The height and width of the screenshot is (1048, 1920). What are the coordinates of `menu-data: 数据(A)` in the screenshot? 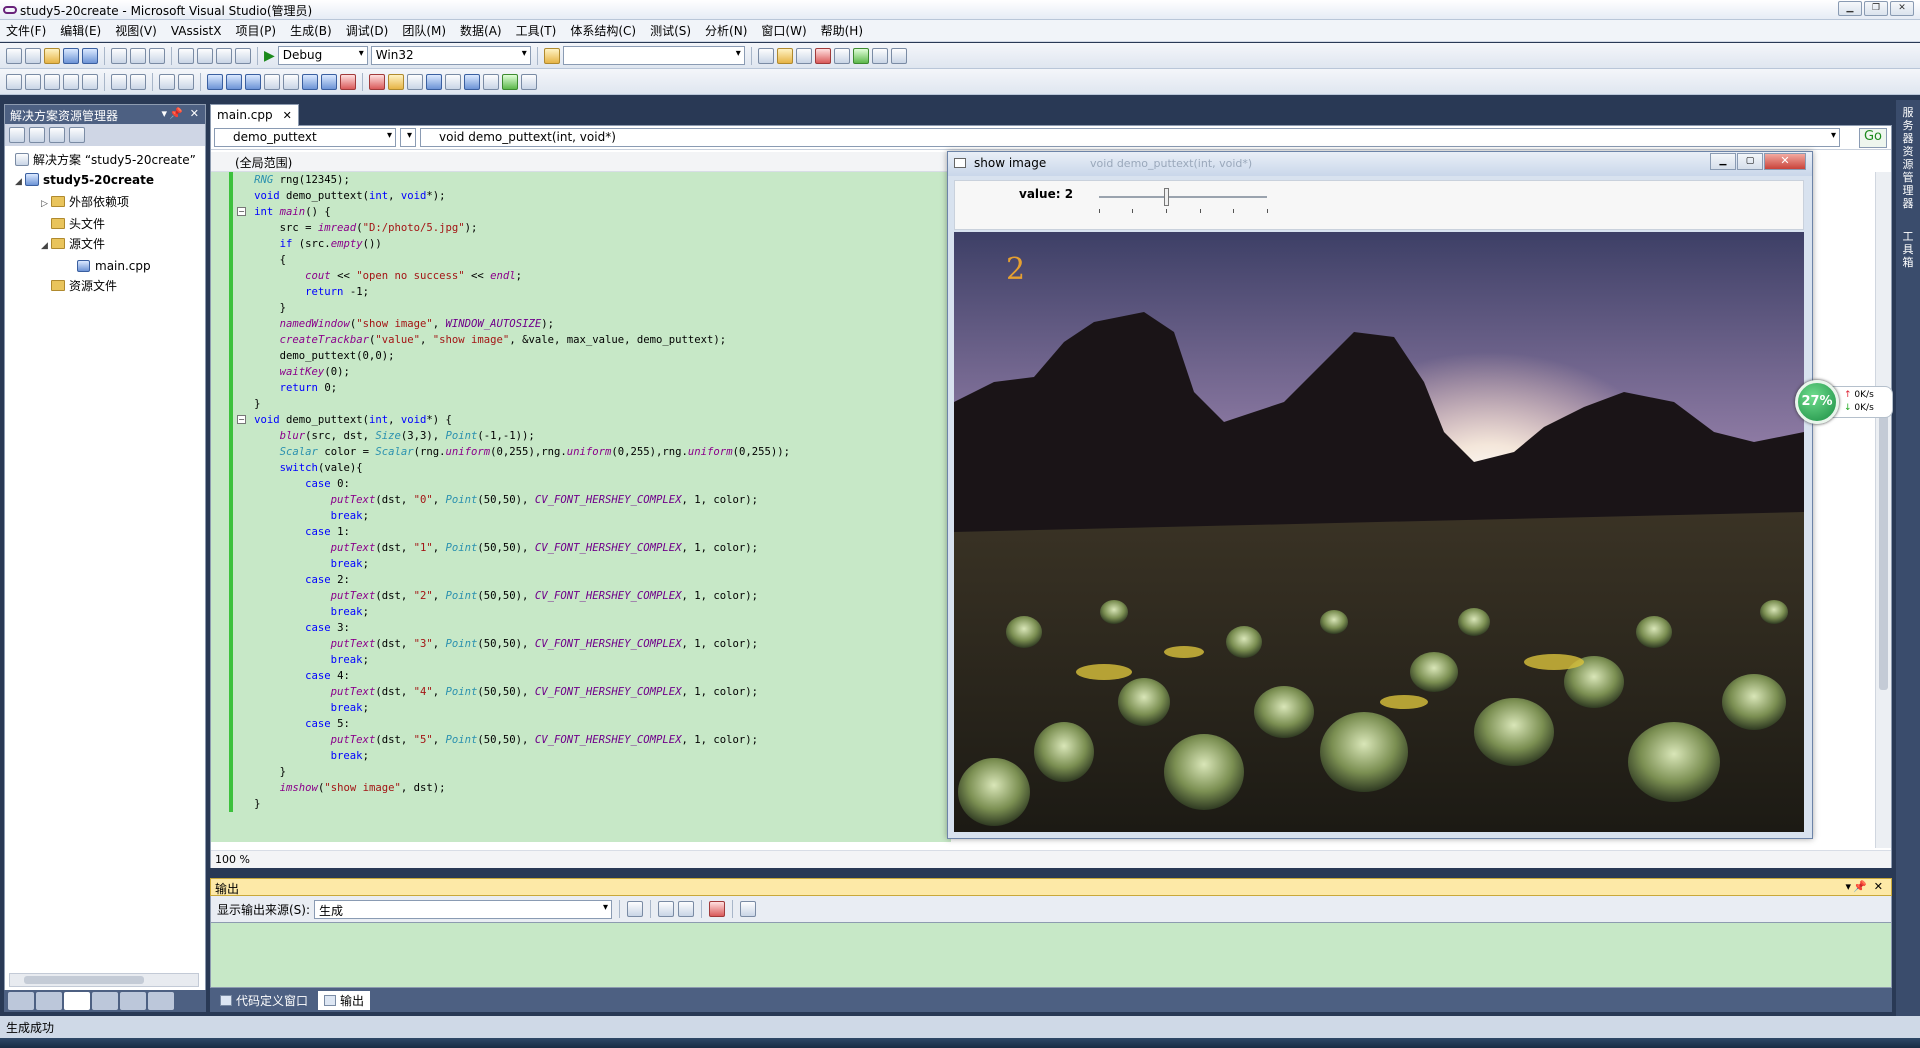 It's located at (481, 30).